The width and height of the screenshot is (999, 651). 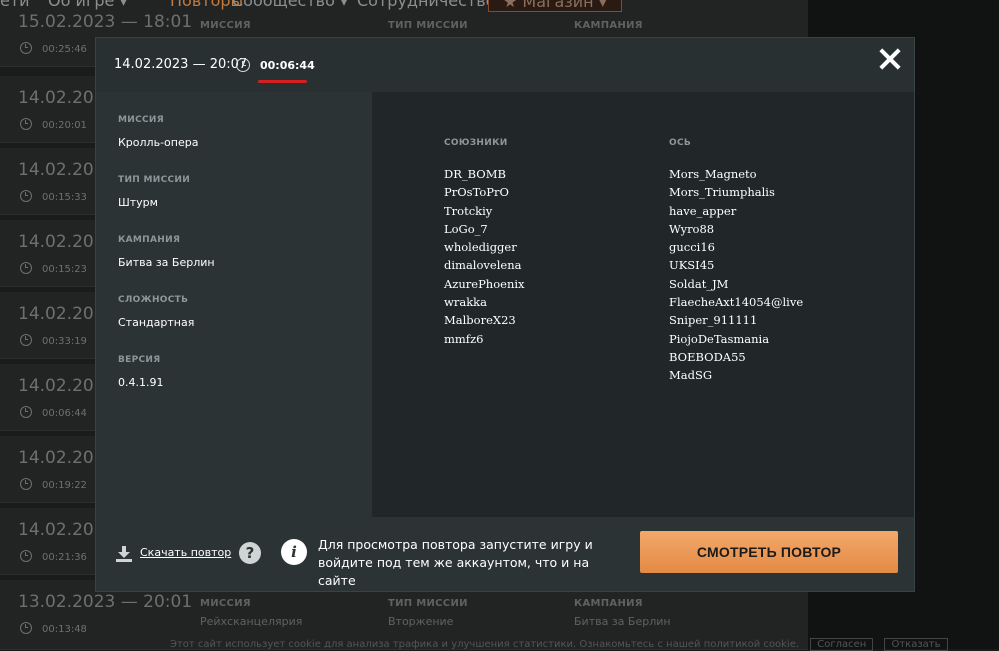 I want to click on player-name: DR_BOMB, so click(x=475, y=174).